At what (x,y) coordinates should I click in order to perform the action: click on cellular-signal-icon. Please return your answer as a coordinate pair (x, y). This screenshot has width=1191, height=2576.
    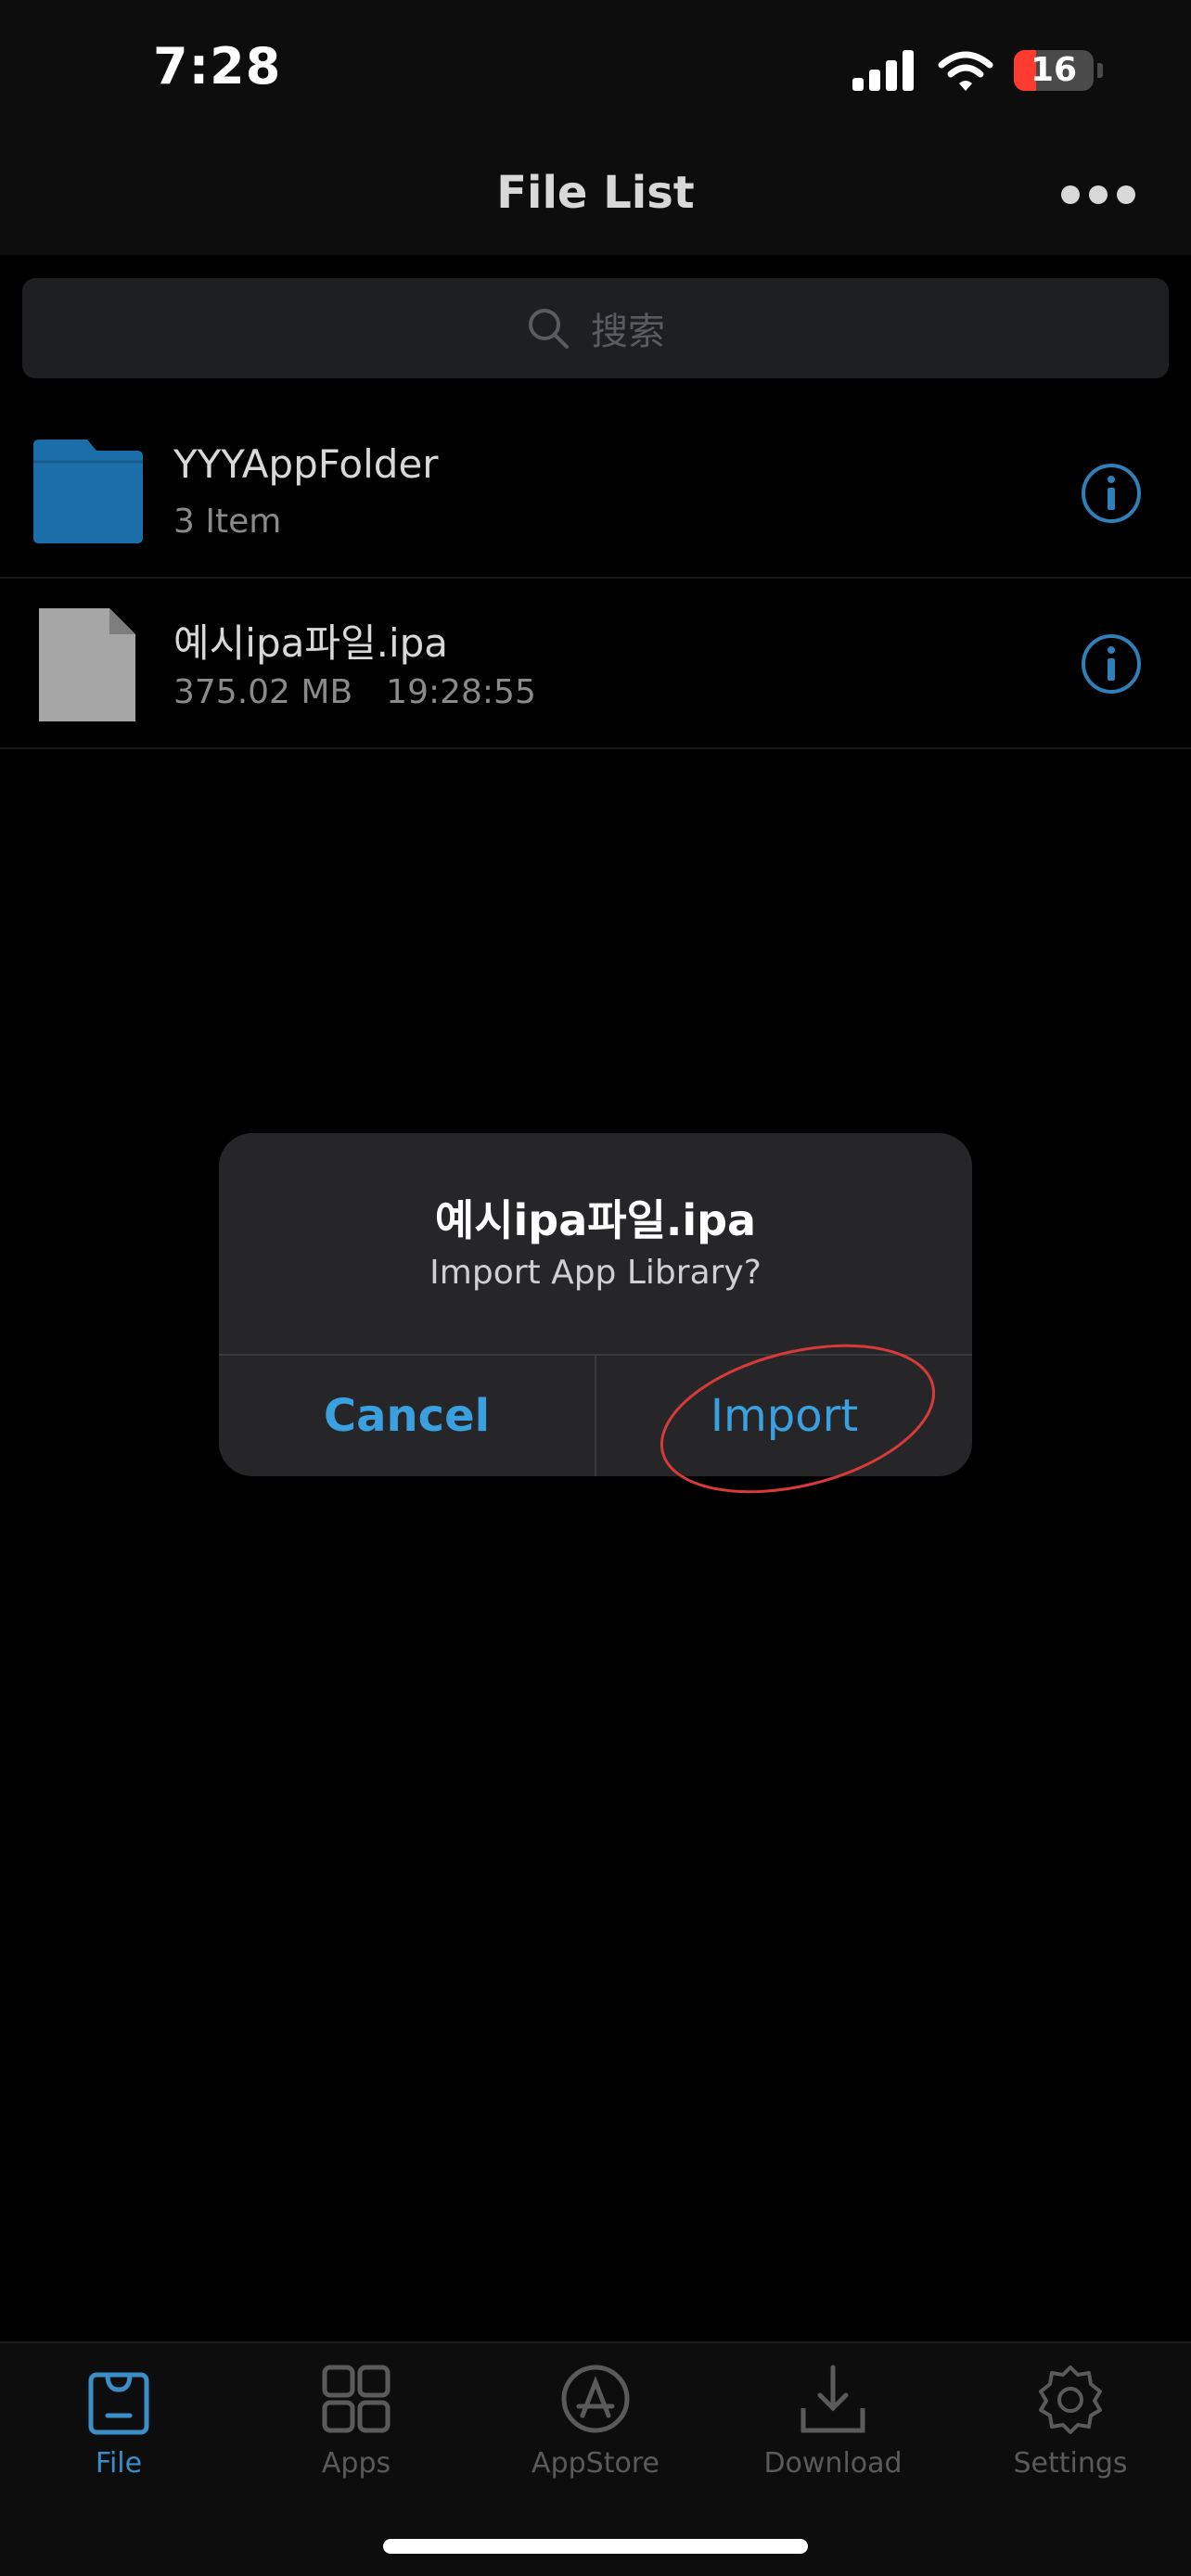
    Looking at the image, I should click on (883, 71).